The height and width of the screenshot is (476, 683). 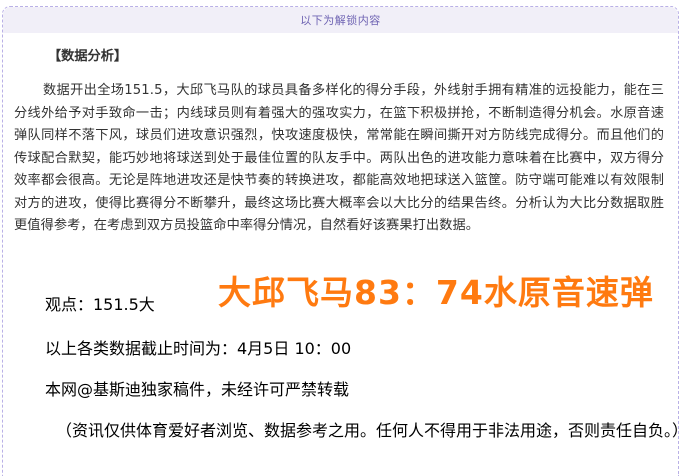 I want to click on copyright-notice: 本网@基斯迪独家稿件，未经许可严禁转载, so click(x=197, y=389).